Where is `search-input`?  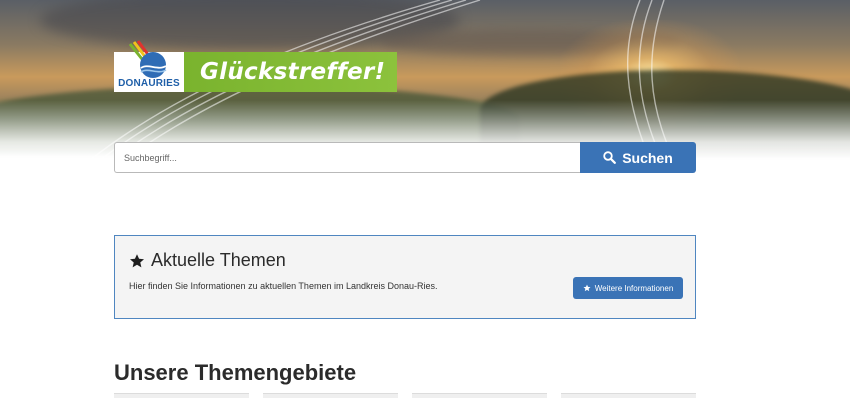 search-input is located at coordinates (347, 157).